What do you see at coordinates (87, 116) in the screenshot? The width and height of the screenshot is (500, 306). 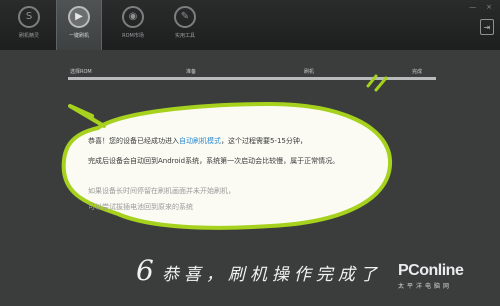 I see `speech-bubble-tail` at bounding box center [87, 116].